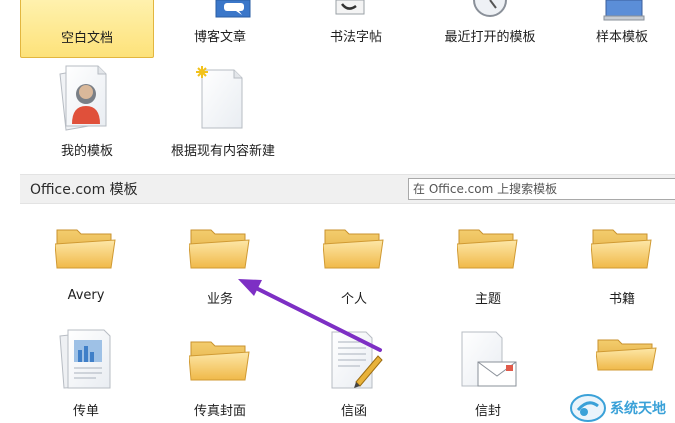 The image size is (675, 423). What do you see at coordinates (490, 37) in the screenshot?
I see `template-label: 最近打开的模板` at bounding box center [490, 37].